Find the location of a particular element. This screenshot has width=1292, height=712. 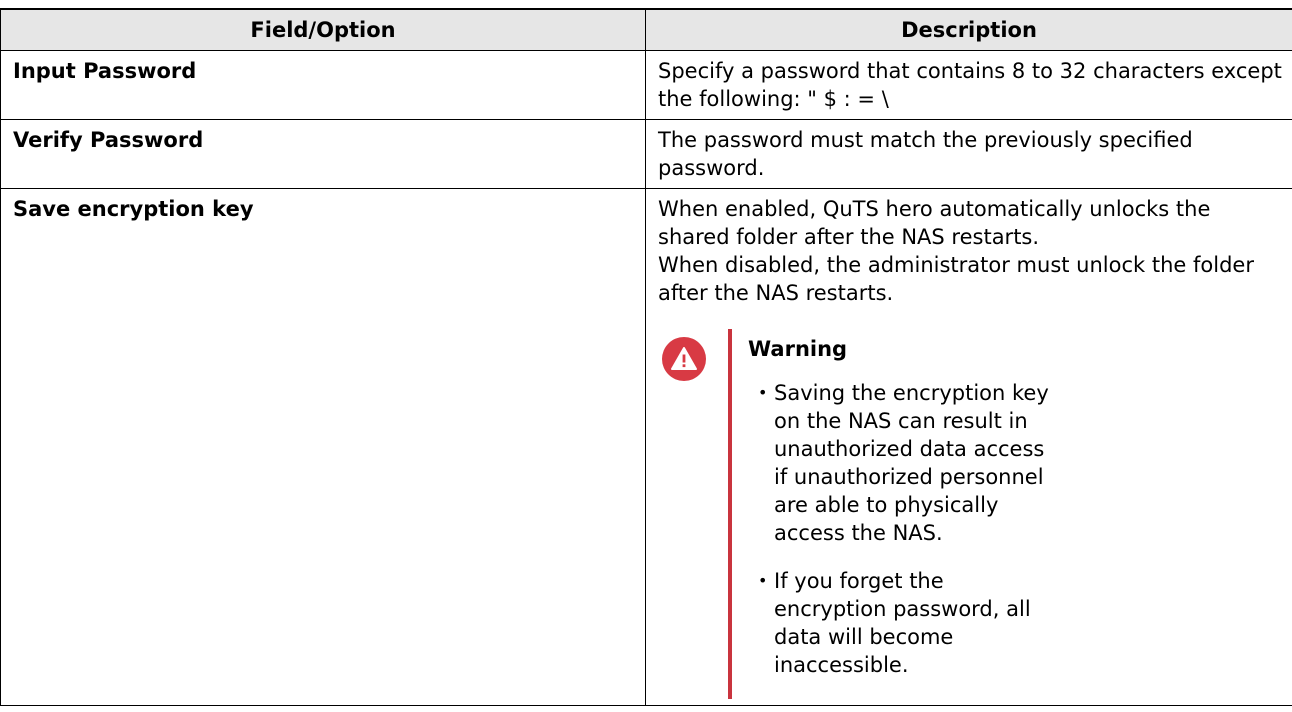

field-input-password: Input Password is located at coordinates (323, 85).